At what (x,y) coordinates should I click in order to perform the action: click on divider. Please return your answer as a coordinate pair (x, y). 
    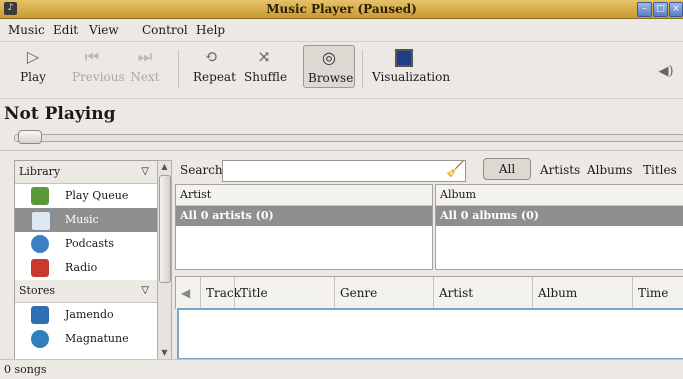
    Looking at the image, I should click on (341, 150).